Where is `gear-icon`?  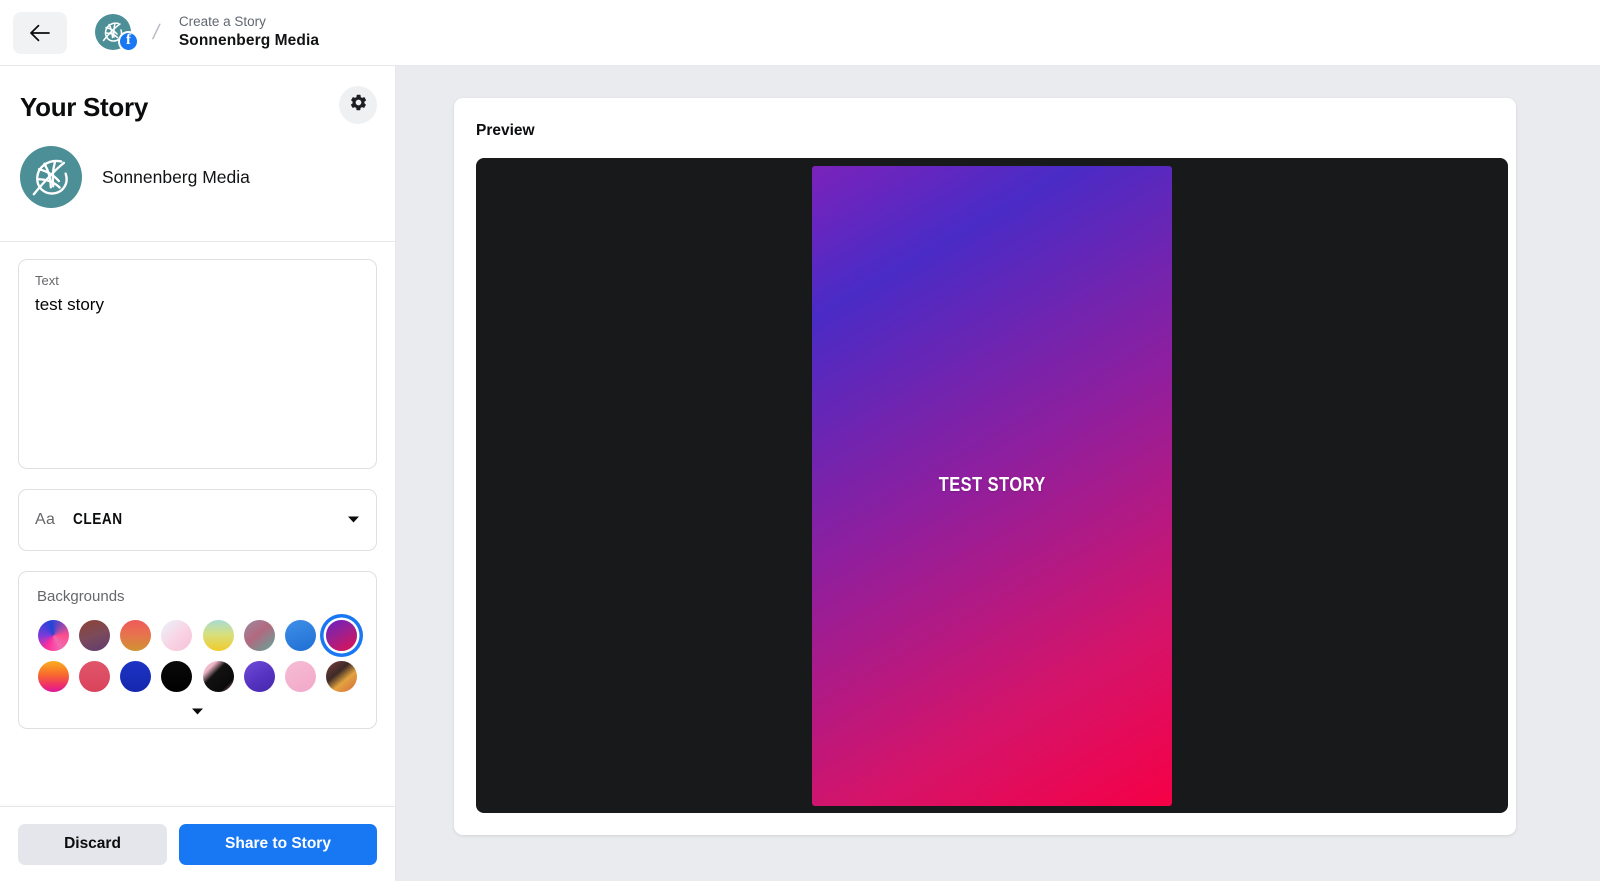 gear-icon is located at coordinates (358, 105).